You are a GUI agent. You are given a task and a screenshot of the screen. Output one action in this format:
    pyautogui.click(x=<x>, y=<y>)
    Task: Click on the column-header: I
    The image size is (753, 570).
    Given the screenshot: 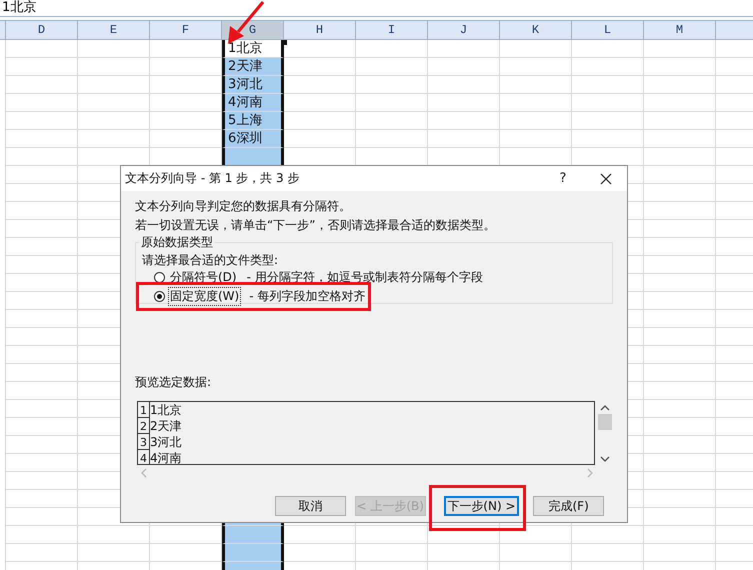 What is the action you would take?
    pyautogui.click(x=392, y=30)
    